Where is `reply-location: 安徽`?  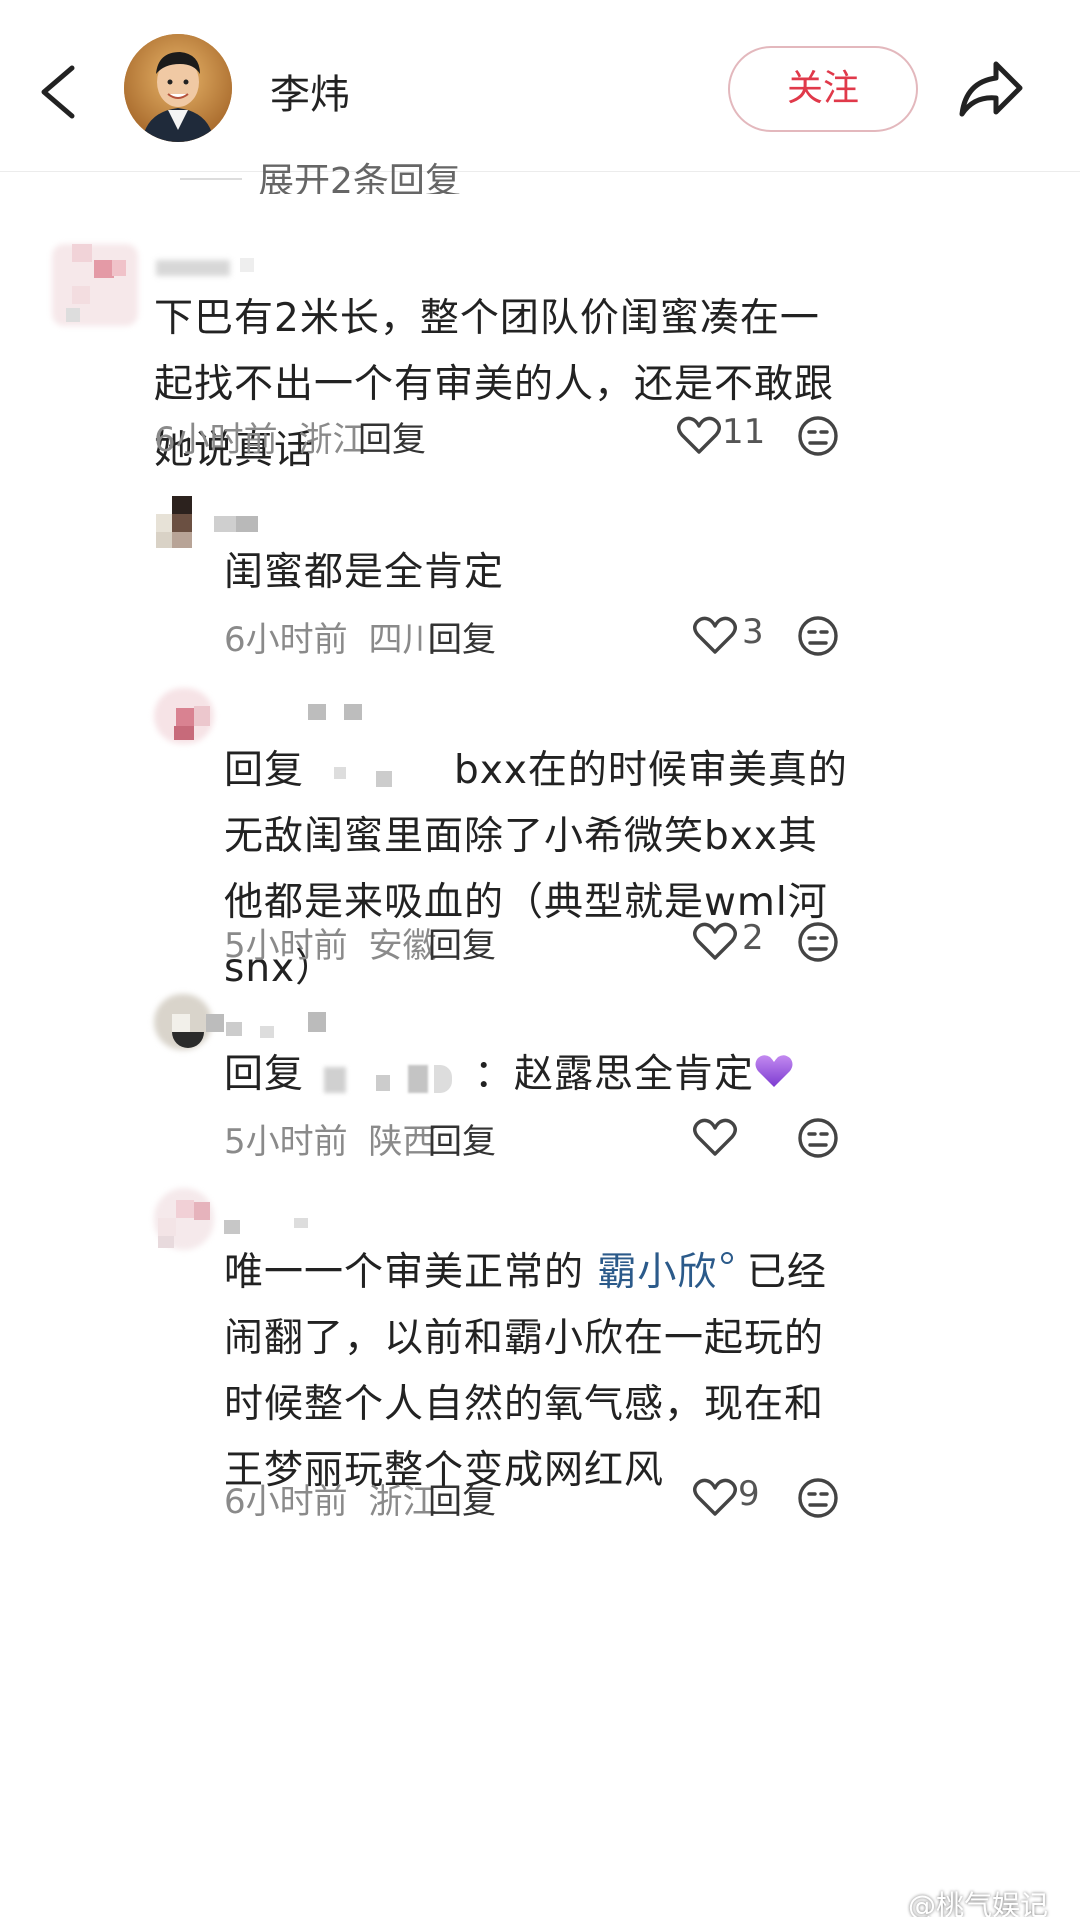
reply-location: 安徽 is located at coordinates (402, 946).